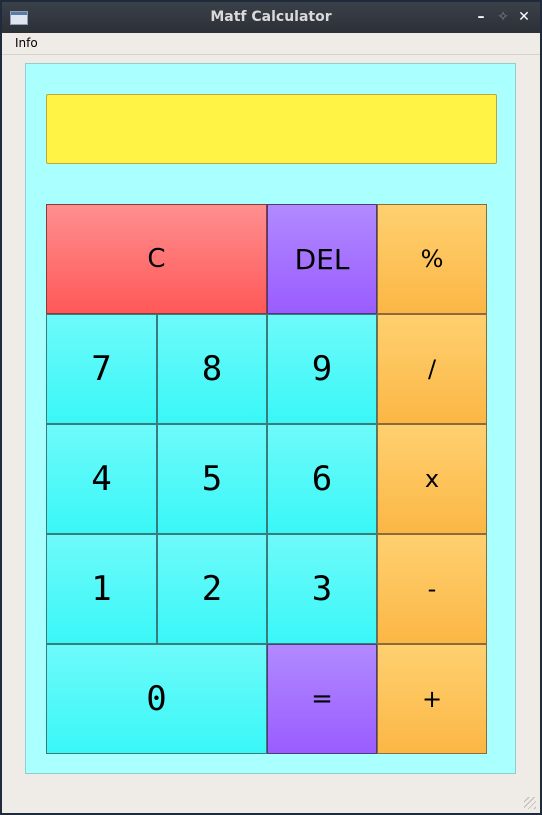  Describe the element at coordinates (271, 129) in the screenshot. I see `result-display` at that location.